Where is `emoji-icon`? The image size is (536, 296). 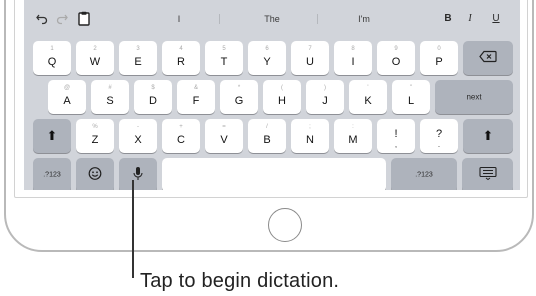 emoji-icon is located at coordinates (95, 175).